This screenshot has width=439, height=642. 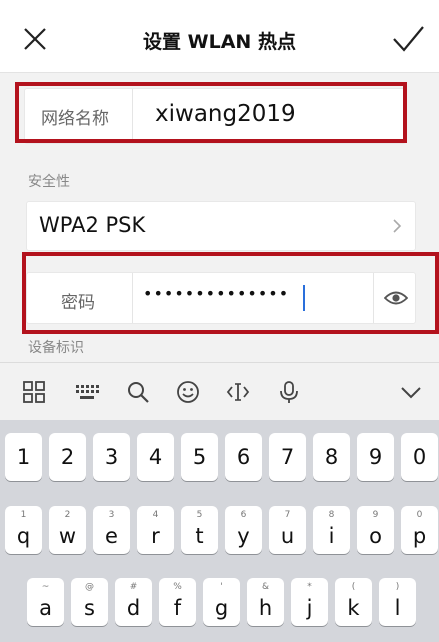 What do you see at coordinates (49, 182) in the screenshot?
I see `security-section-label: 安全性` at bounding box center [49, 182].